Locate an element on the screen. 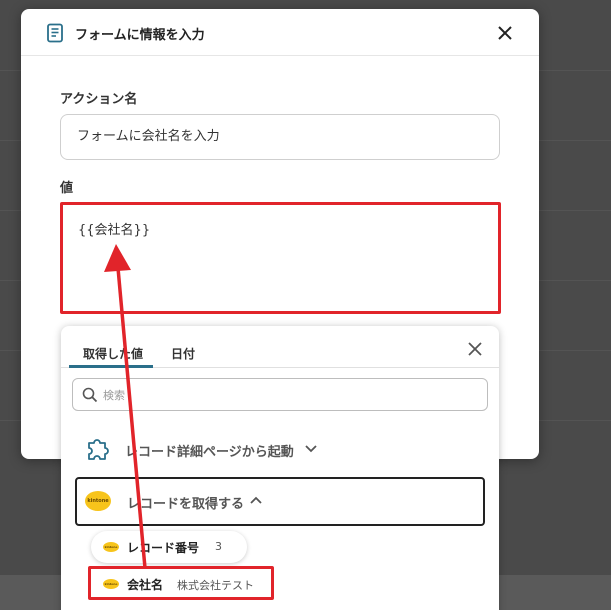 Image resolution: width=611 pixels, height=610 pixels. value-item-company-name: kintone 会社名 株式会社テスト is located at coordinates (181, 583).